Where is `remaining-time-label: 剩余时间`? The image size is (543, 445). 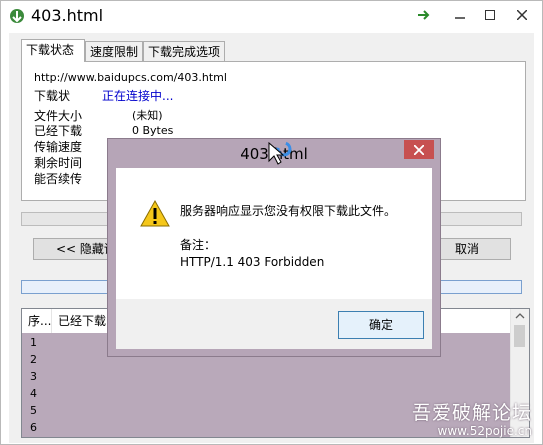
remaining-time-label: 剩余时间 is located at coordinates (58, 163).